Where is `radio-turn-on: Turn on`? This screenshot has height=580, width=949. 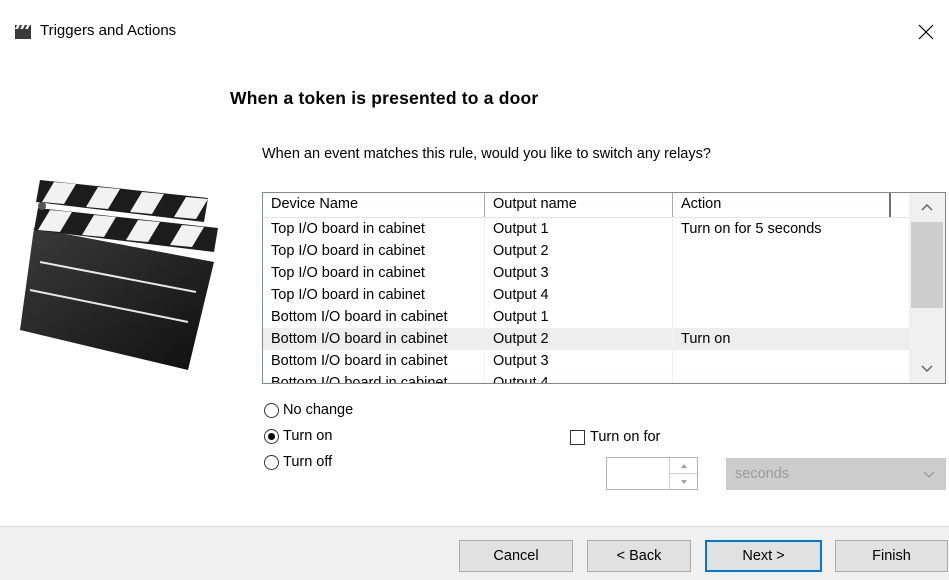 radio-turn-on: Turn on is located at coordinates (298, 436).